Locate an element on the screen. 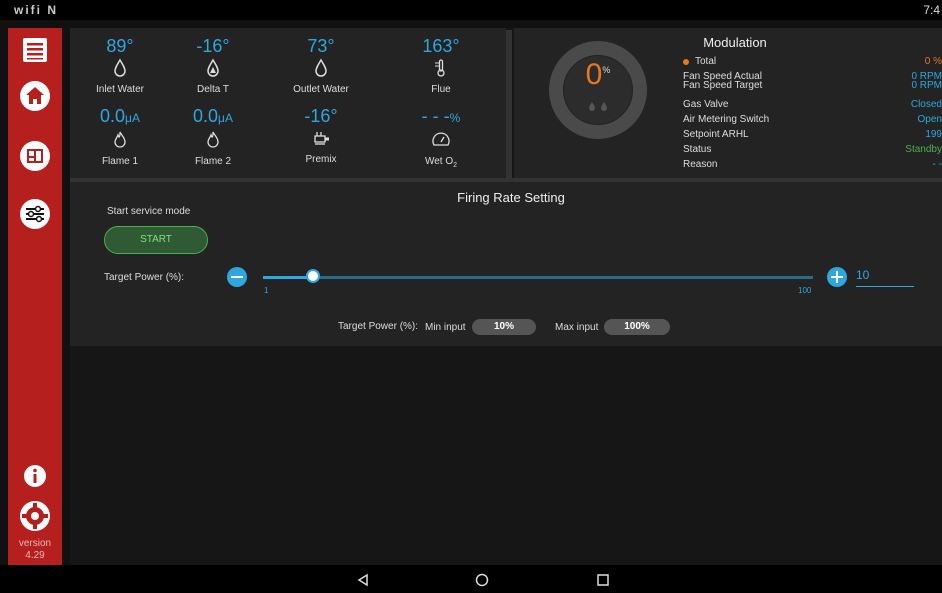 This screenshot has width=942, height=593. sensor-premix: -16° Premix is located at coordinates (321, 135).